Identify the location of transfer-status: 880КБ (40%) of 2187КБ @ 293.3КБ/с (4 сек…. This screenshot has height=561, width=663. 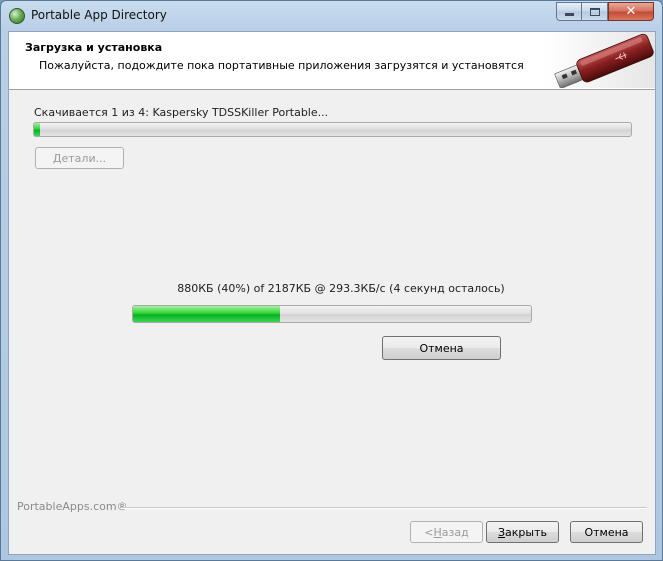
(341, 288).